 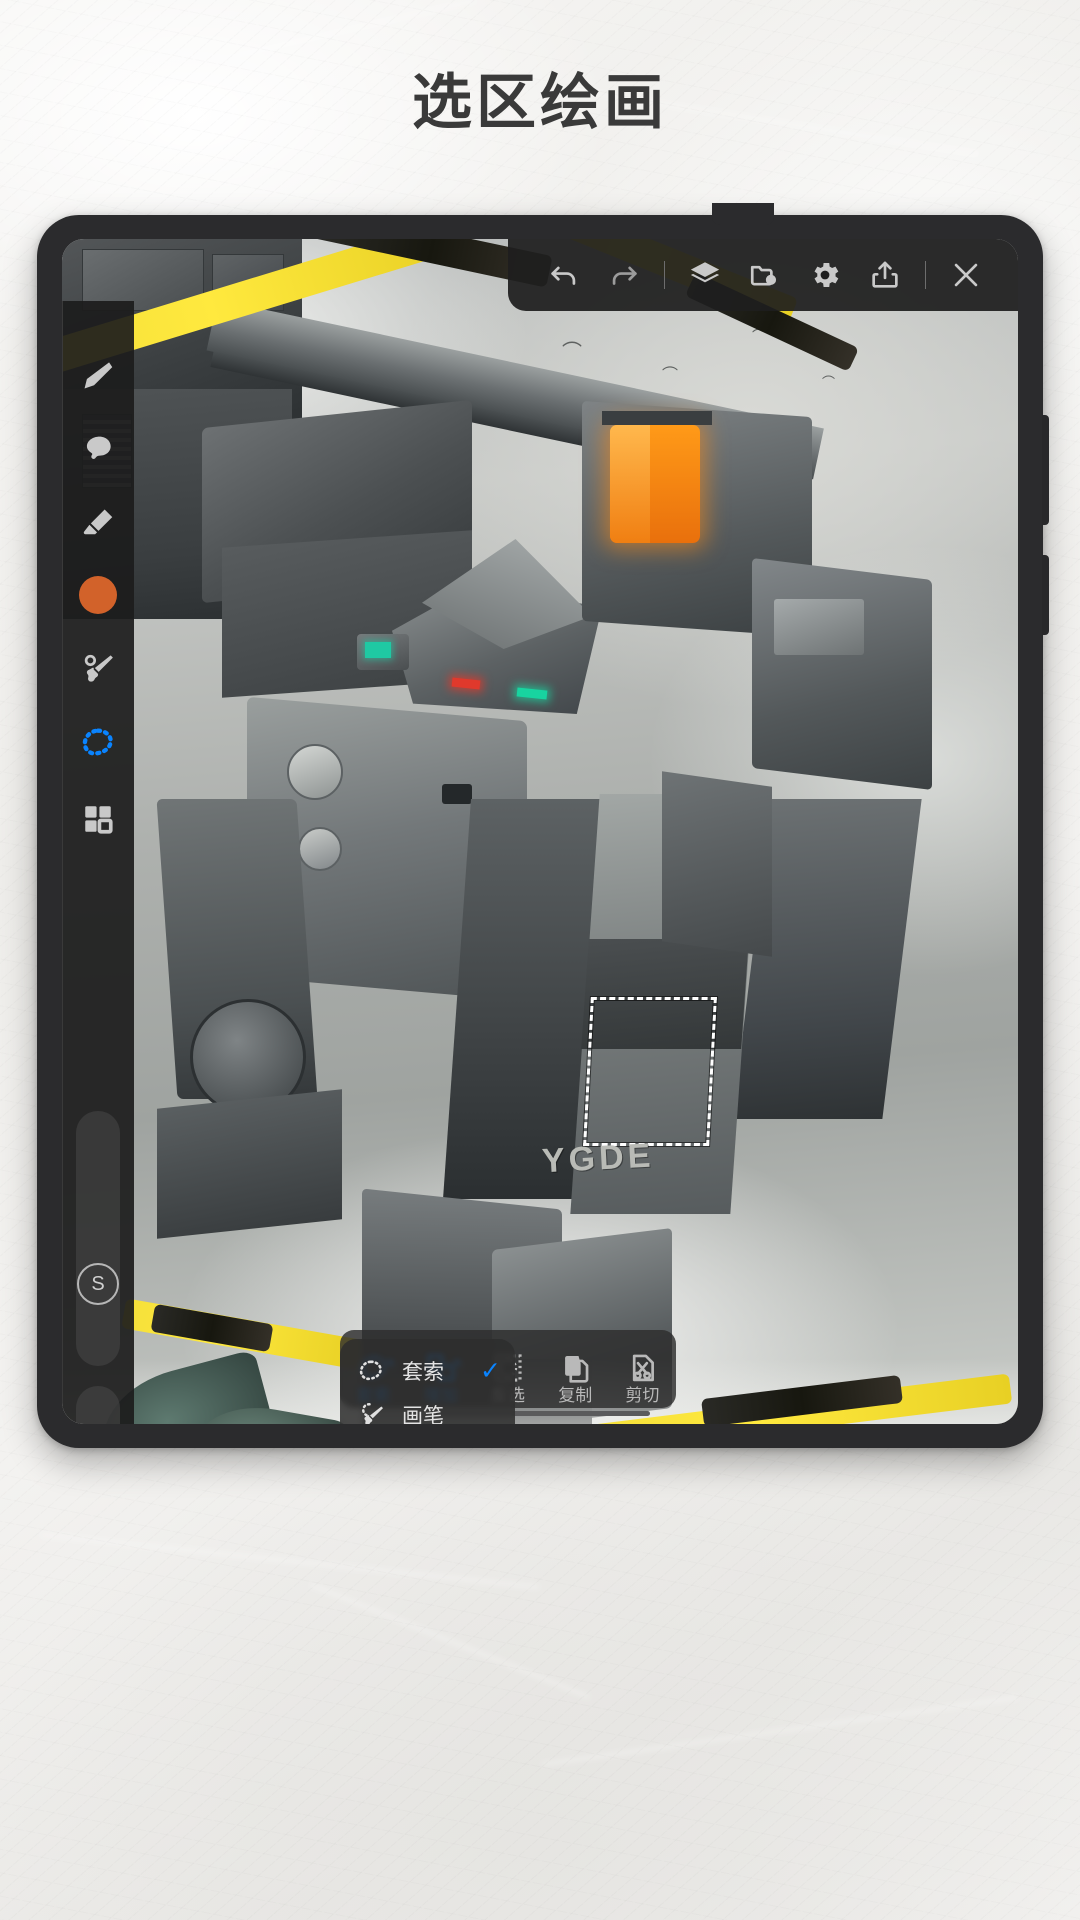 I want to click on grid-tool, so click(x=98, y=819).